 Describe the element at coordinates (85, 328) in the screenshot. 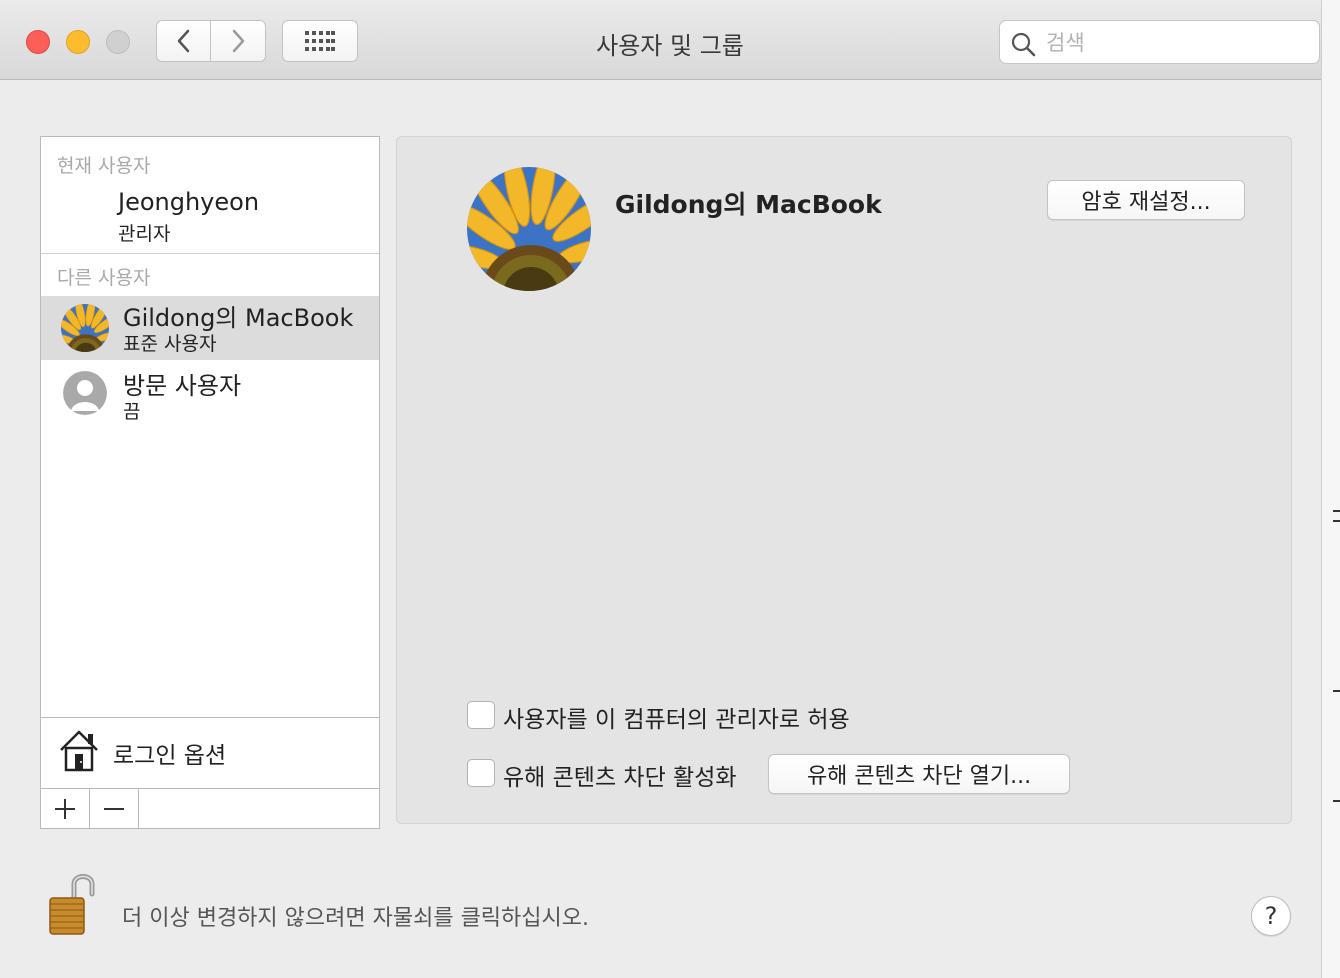

I see `sunflower-avatar` at that location.